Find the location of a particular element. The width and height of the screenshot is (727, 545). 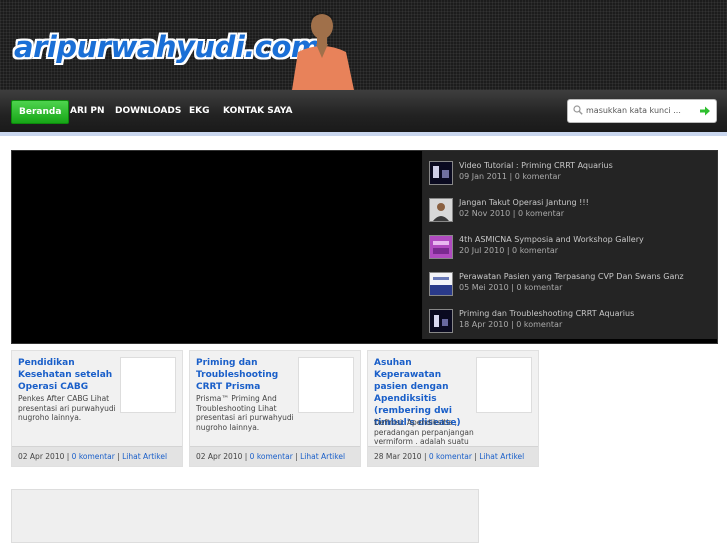

nav-downloads: DOWNLOADS is located at coordinates (148, 111).